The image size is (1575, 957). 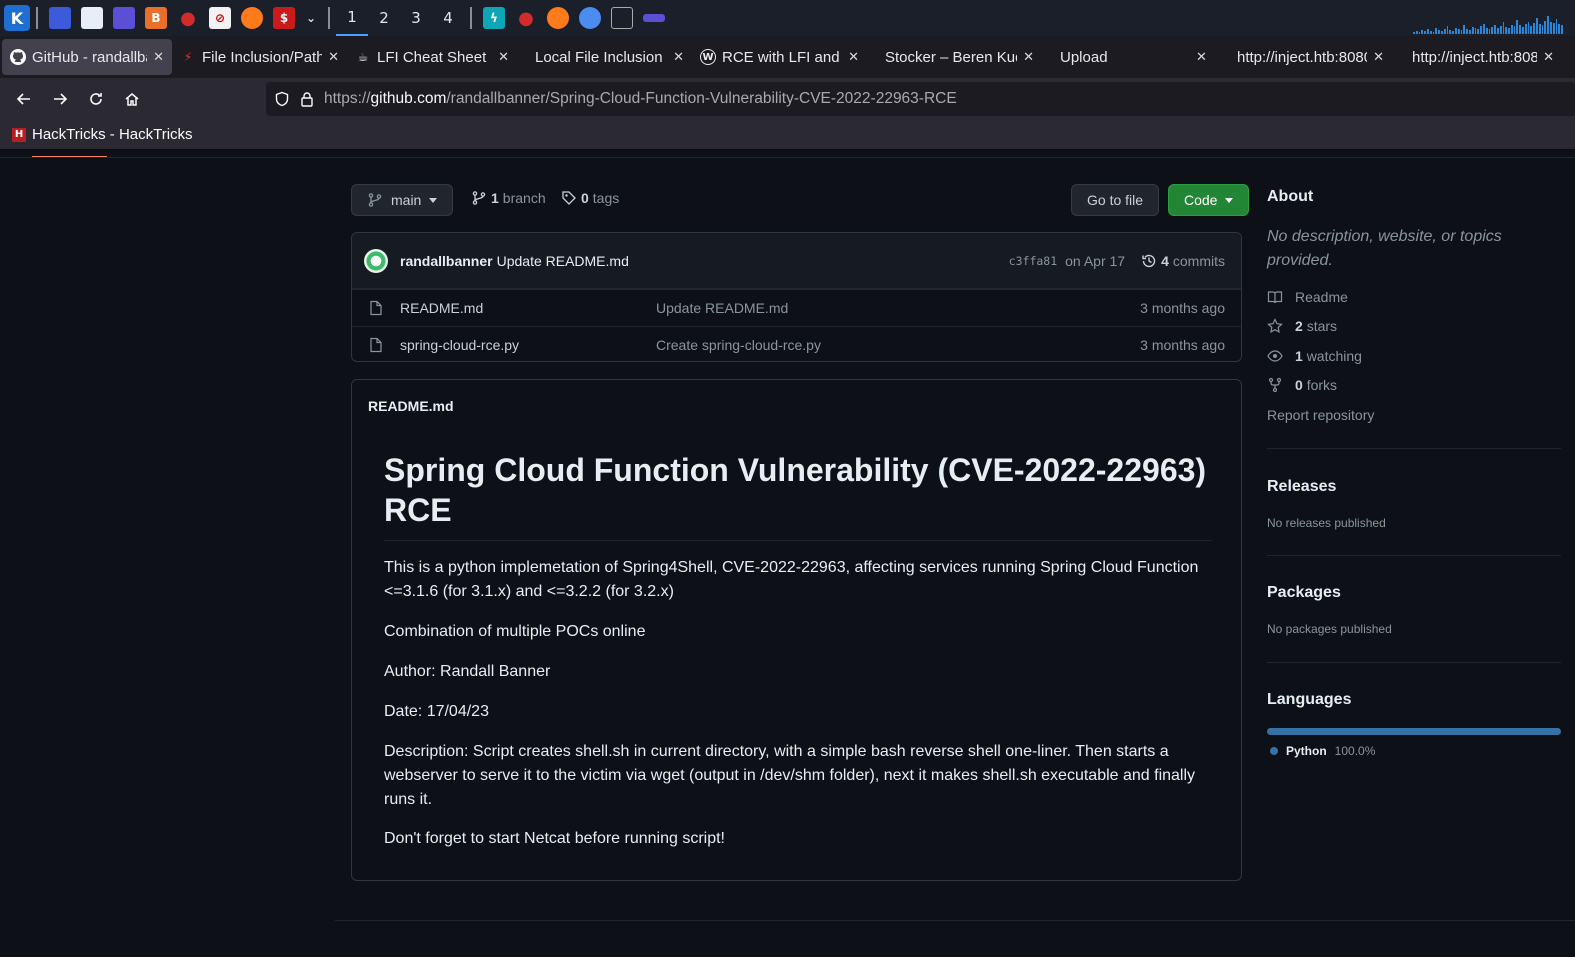 What do you see at coordinates (508, 198) in the screenshot?
I see `branches-link: 1 branch` at bounding box center [508, 198].